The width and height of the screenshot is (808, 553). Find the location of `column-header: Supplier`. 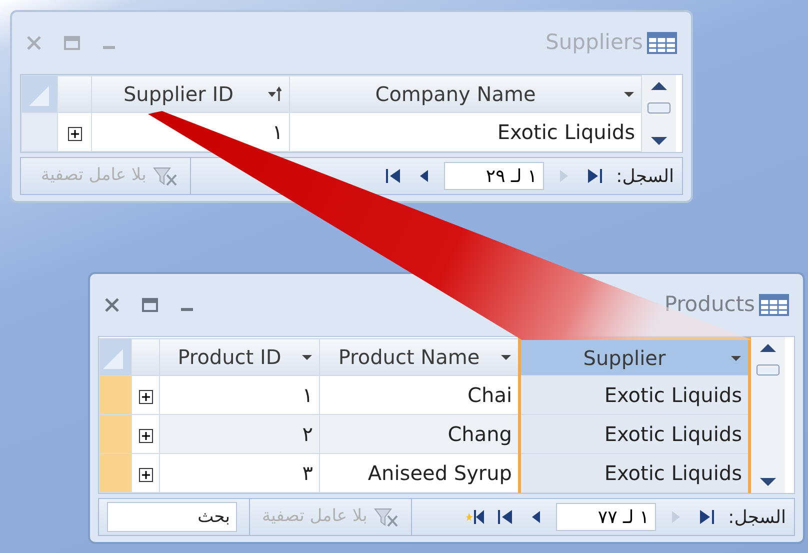

column-header: Supplier is located at coordinates (635, 357).